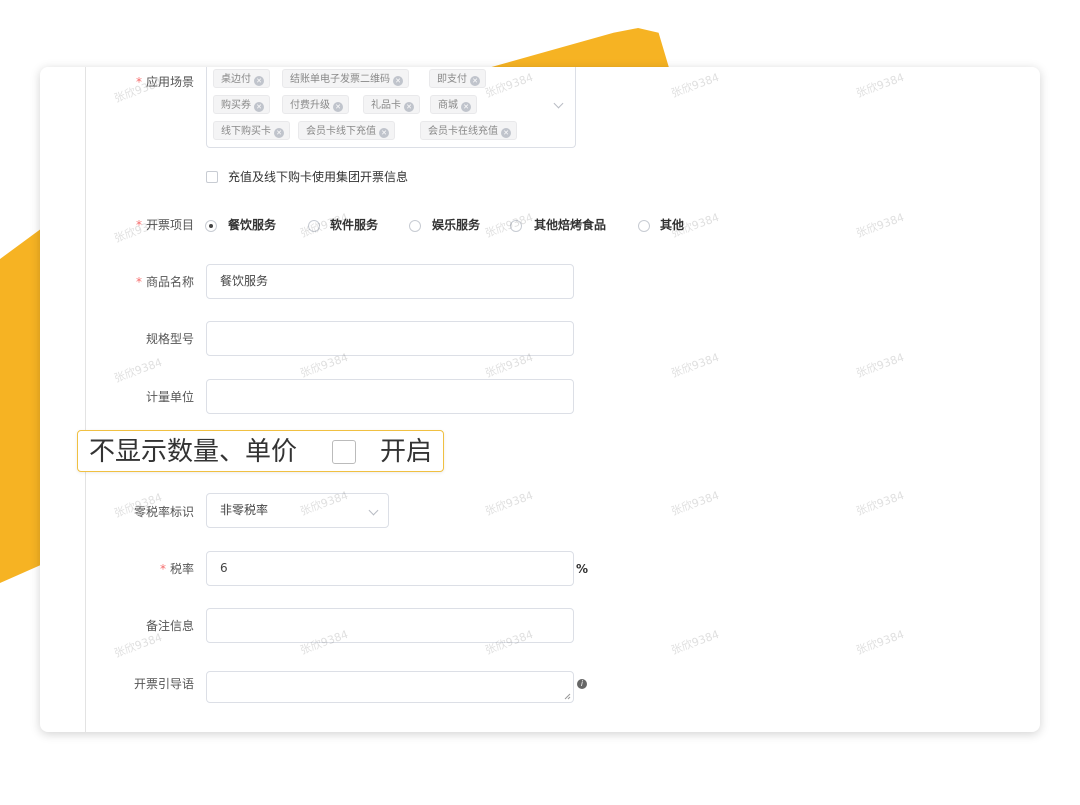 The image size is (1080, 805). Describe the element at coordinates (582, 569) in the screenshot. I see `tax-rate-suffix: %` at that location.